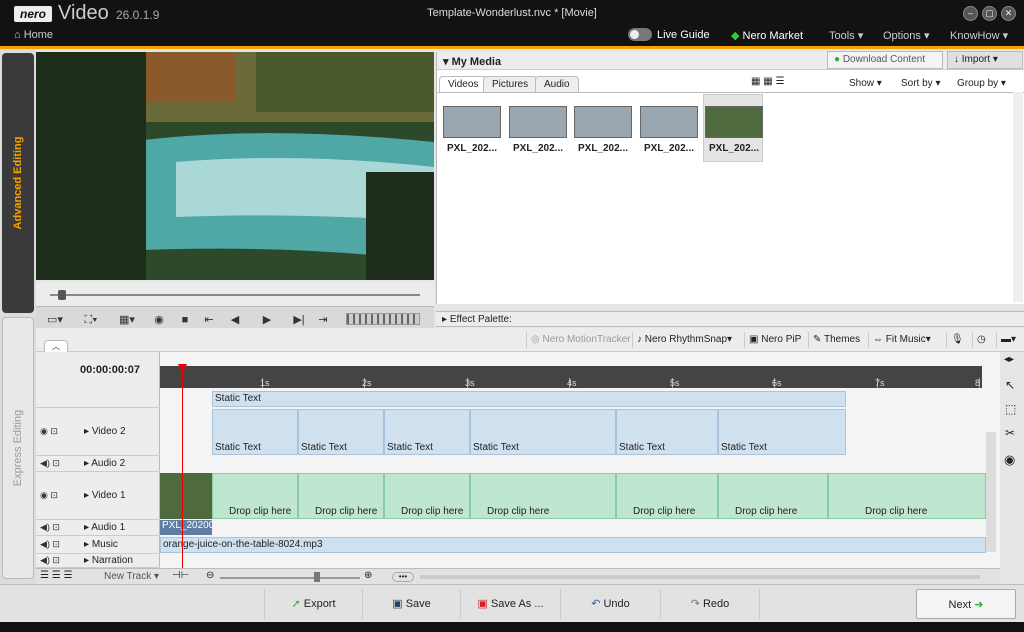 The height and width of the screenshot is (632, 1024). I want to click on zoom-slider, so click(290, 578).